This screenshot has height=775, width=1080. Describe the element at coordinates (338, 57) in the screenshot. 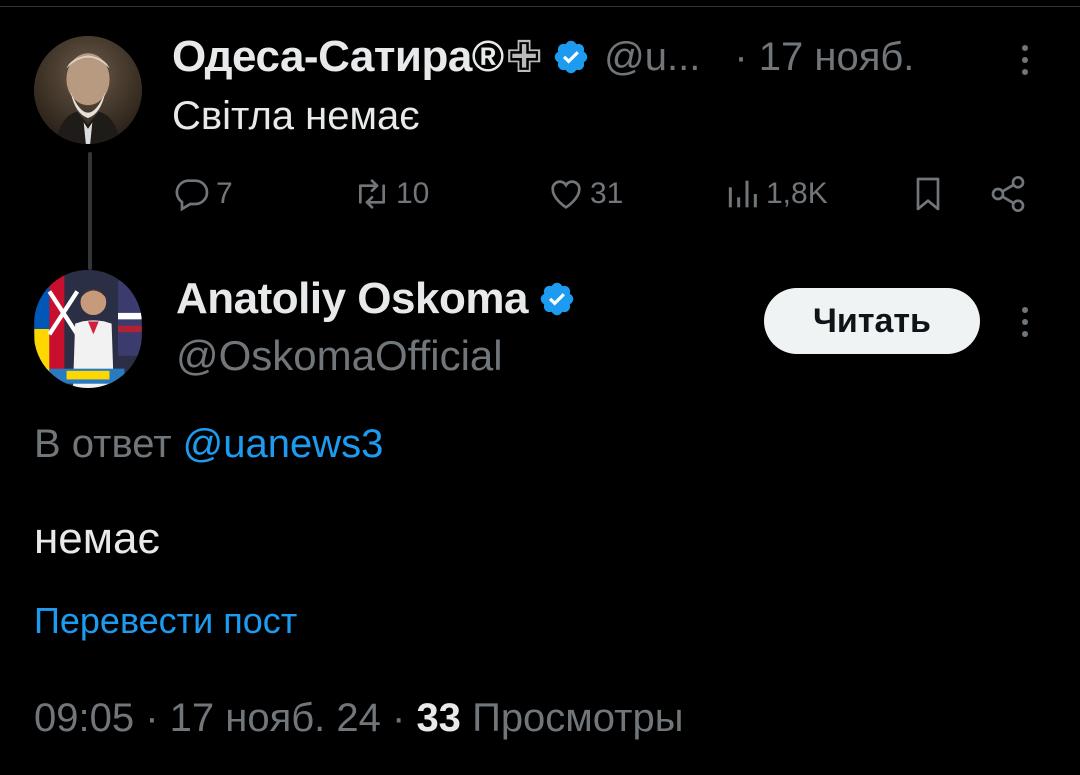

I see `author-name: Одеса-Сатира®` at that location.